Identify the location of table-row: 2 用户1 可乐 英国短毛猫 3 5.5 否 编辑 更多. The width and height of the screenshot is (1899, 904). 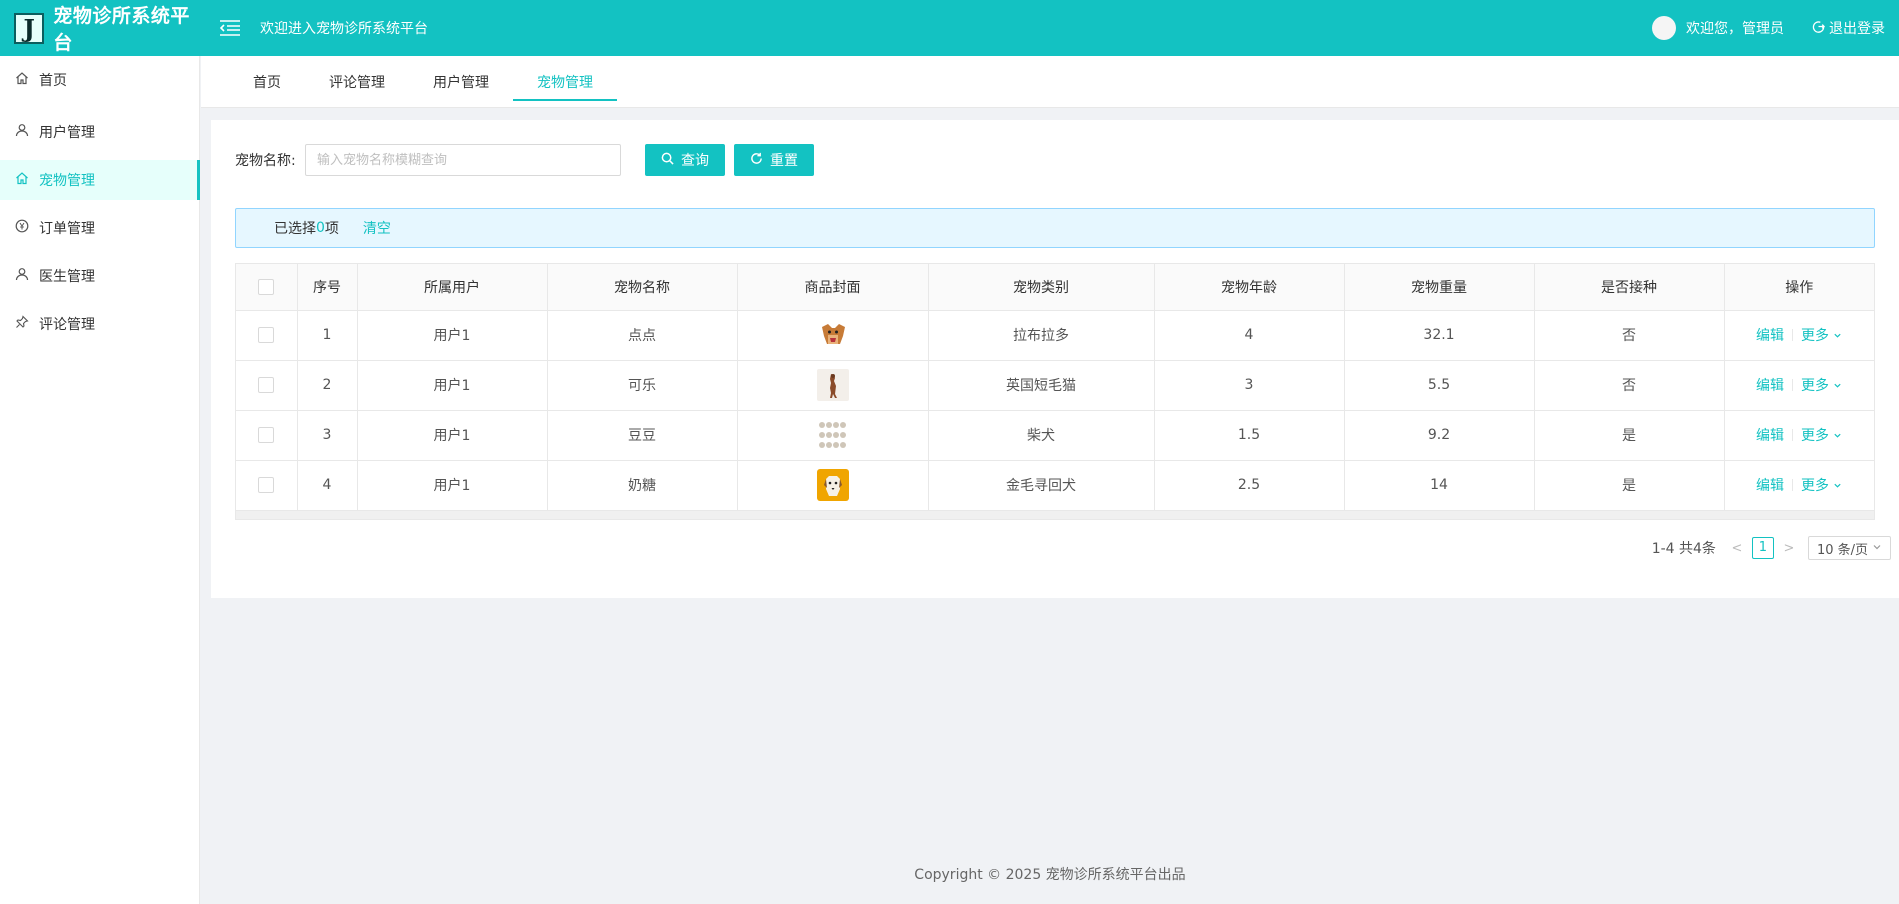
(1055, 385).